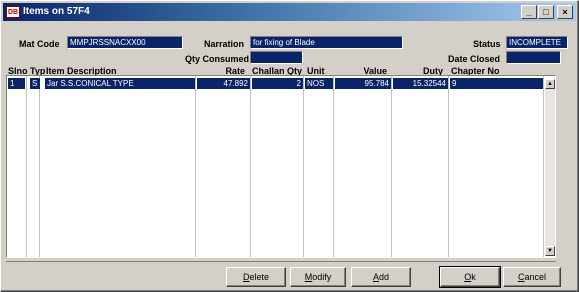 The width and height of the screenshot is (579, 292). Describe the element at coordinates (223, 83) in the screenshot. I see `cell-rate: 47.892` at that location.